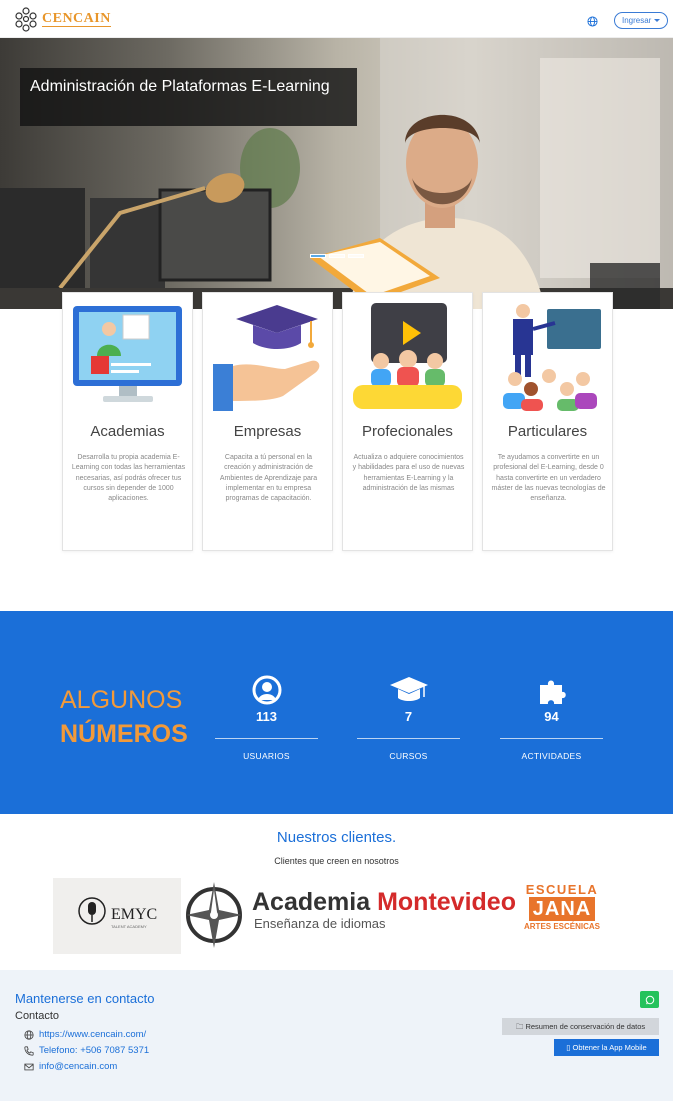  Describe the element at coordinates (408, 690) in the screenshot. I see `graduation-cap-icon` at that location.